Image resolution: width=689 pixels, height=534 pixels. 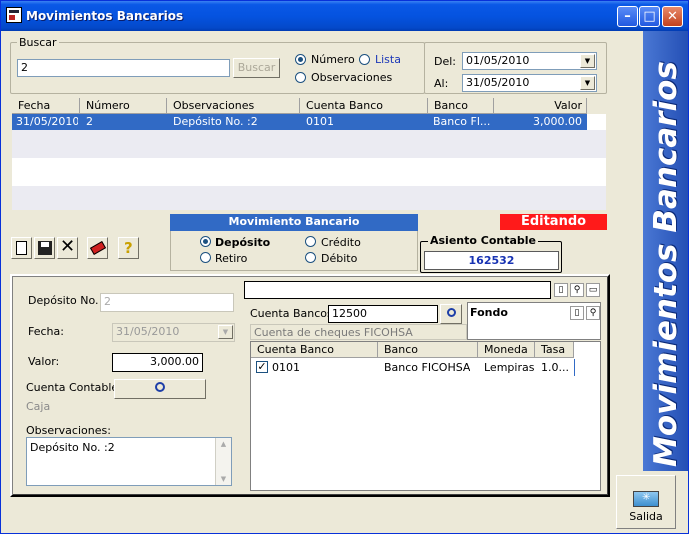 What do you see at coordinates (649, 16) in the screenshot?
I see `maximize-button: □` at bounding box center [649, 16].